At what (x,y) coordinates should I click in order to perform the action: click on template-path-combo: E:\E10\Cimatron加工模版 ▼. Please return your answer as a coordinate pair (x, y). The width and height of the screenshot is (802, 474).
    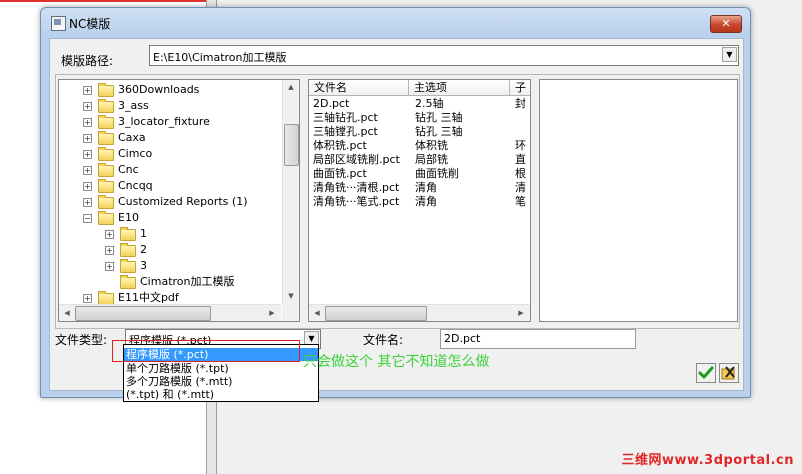
    Looking at the image, I should click on (444, 55).